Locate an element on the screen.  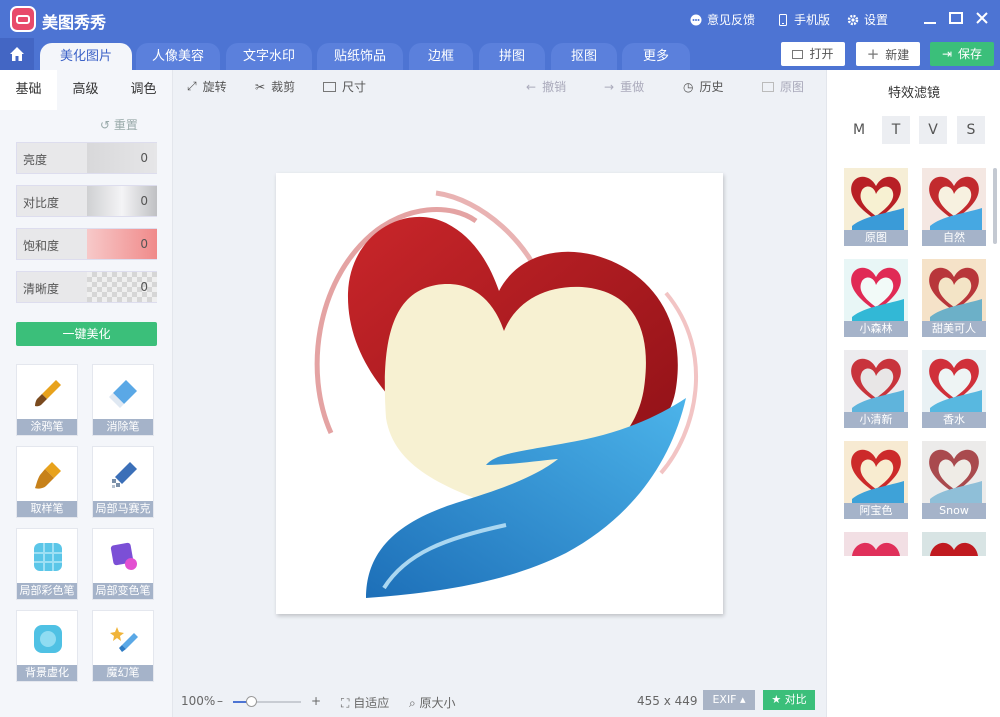
rotate-button: ⤢ 旋转 is located at coordinates (207, 86).